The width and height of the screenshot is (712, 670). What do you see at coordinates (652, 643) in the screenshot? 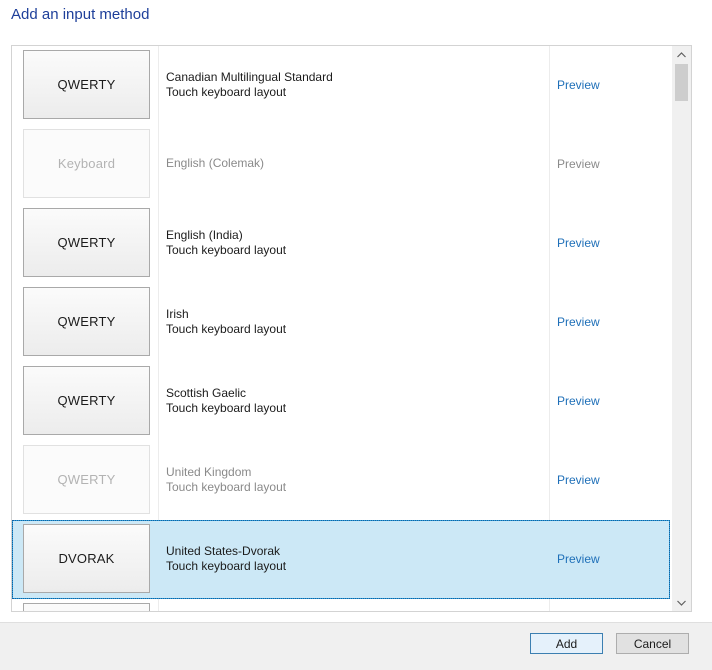
I see `cancel-button: Cancel` at bounding box center [652, 643].